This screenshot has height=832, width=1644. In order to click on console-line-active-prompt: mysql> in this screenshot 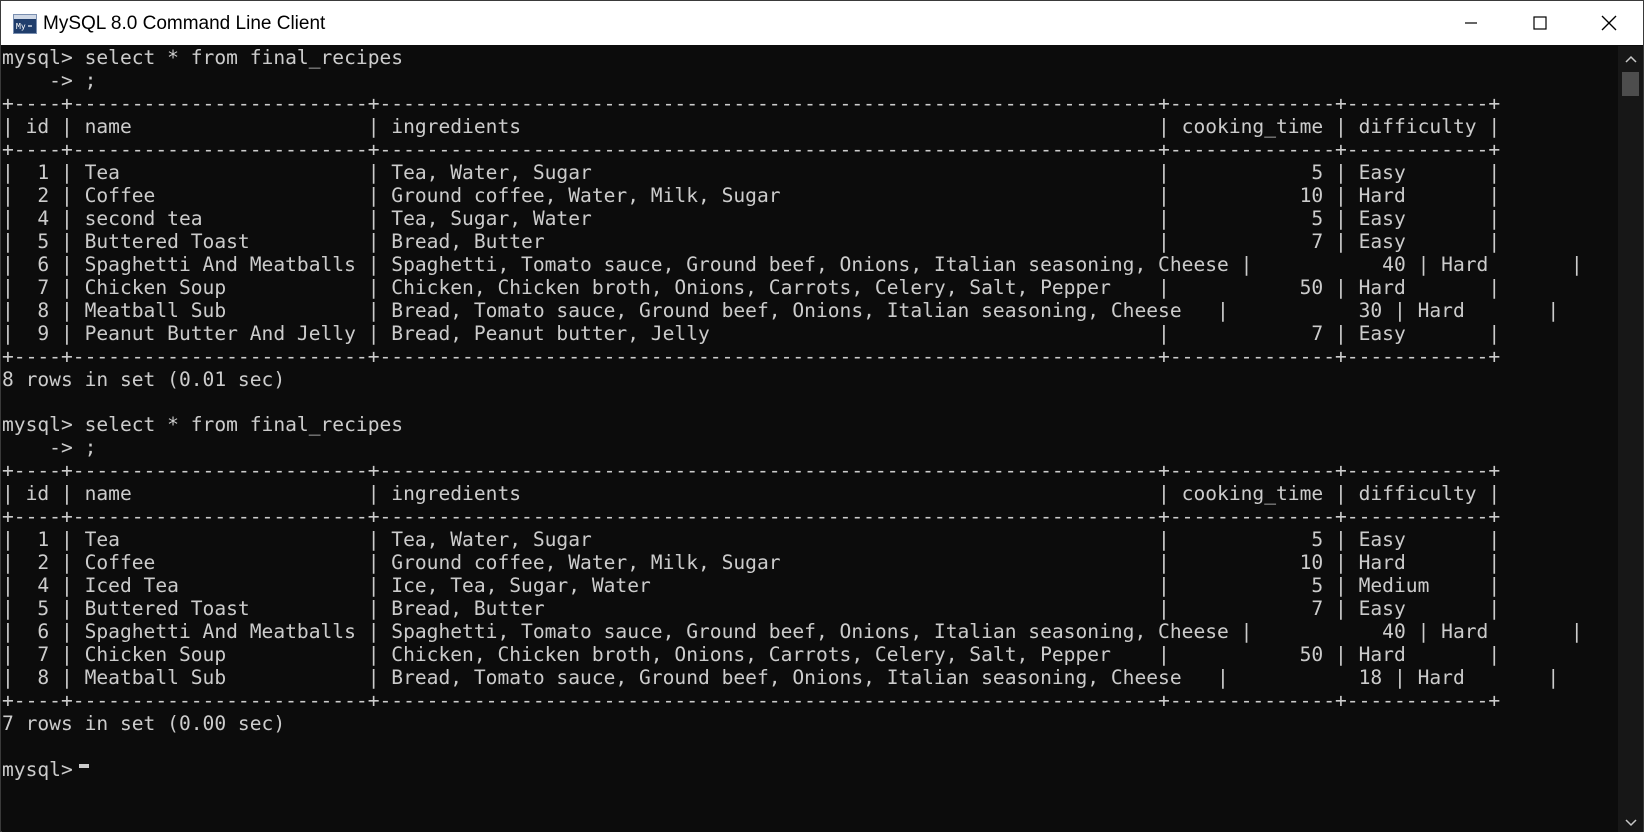, I will do `click(43, 770)`.